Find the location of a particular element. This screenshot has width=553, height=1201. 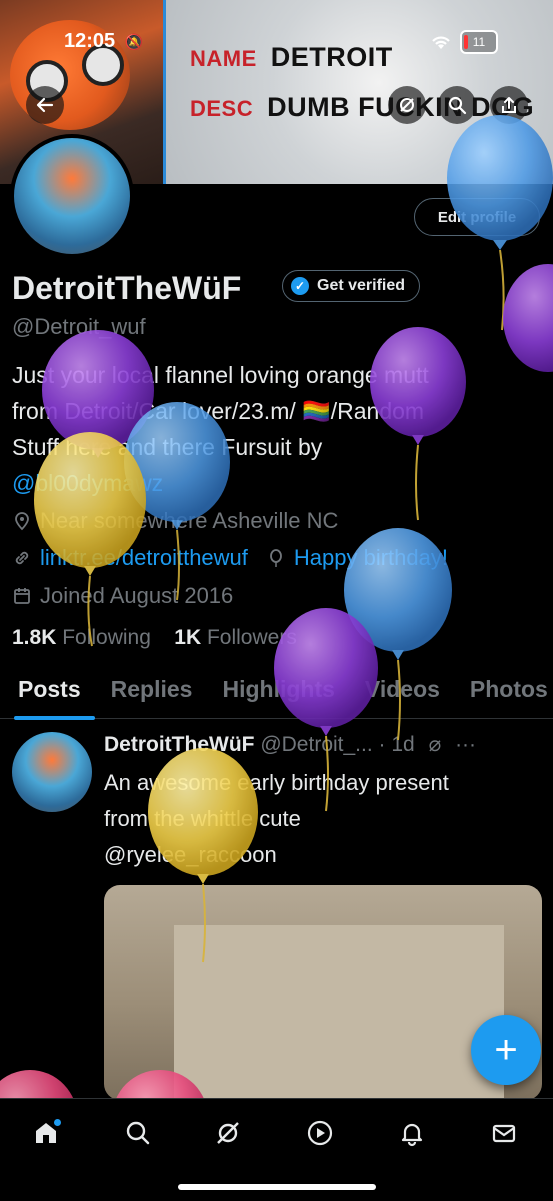

tab-photos: Photos is located at coordinates (502, 694).